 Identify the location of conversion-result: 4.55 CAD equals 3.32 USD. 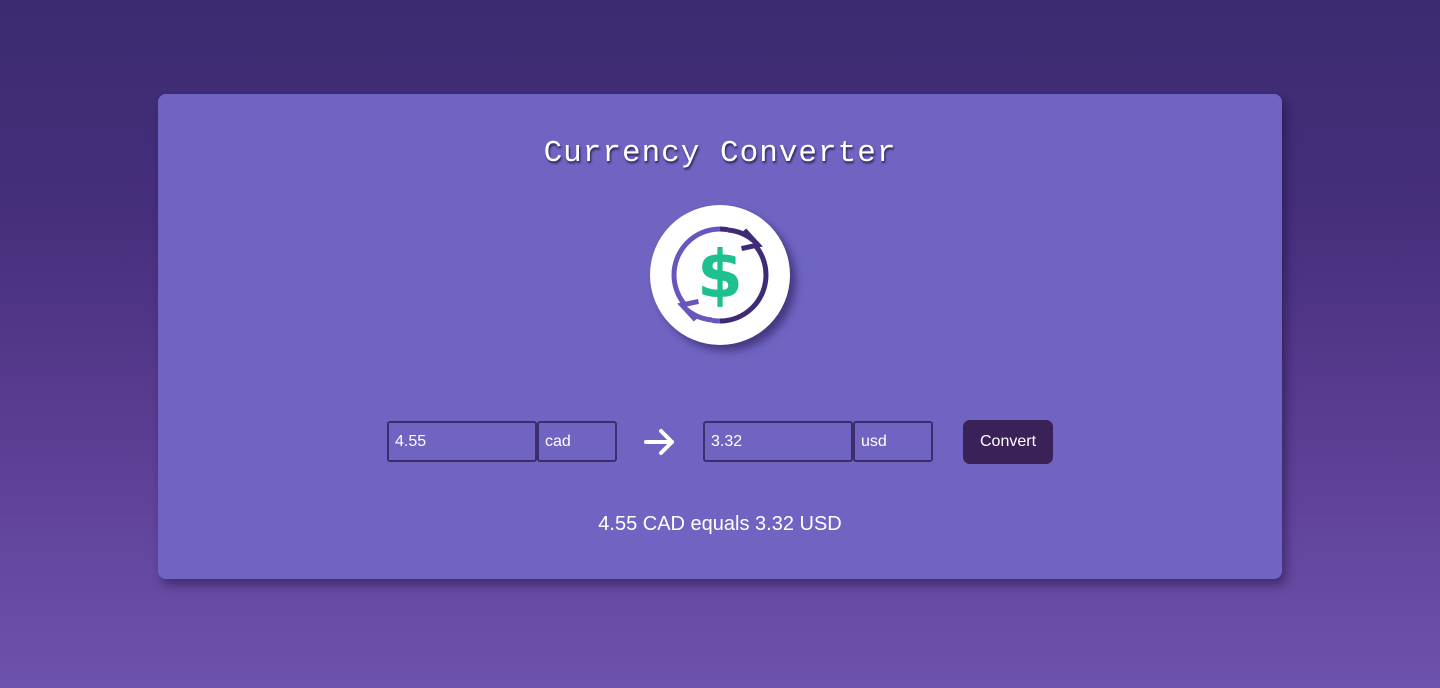
(720, 524).